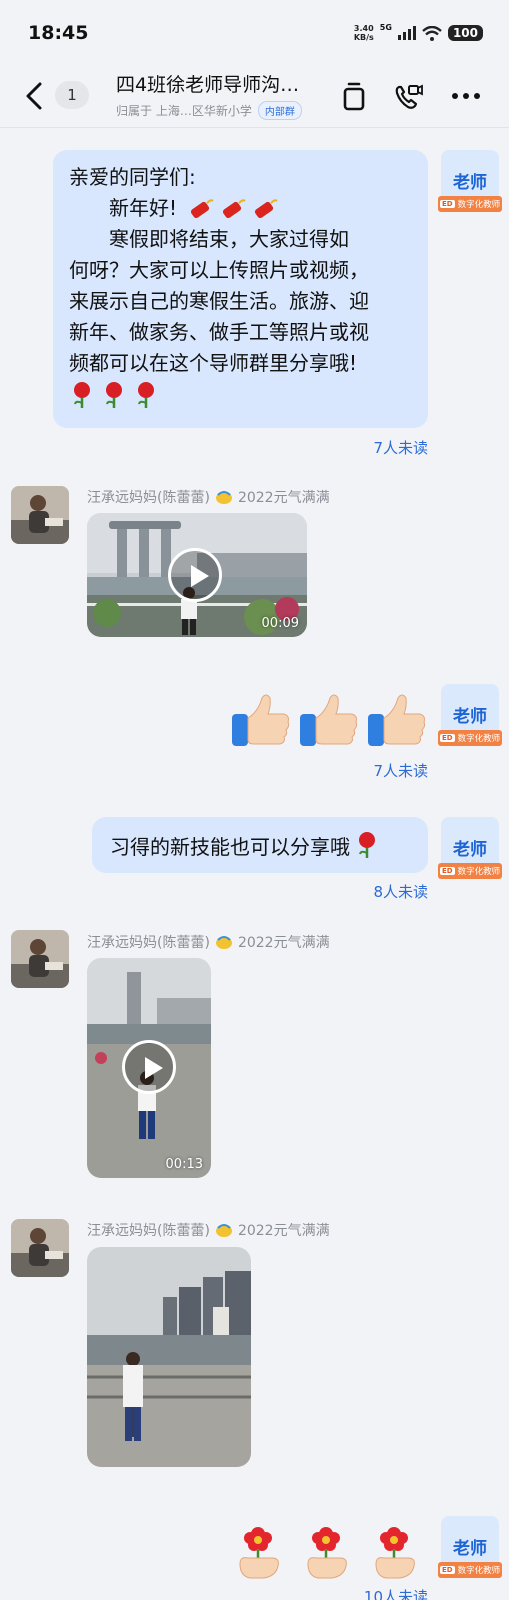 This screenshot has height=1600, width=509. Describe the element at coordinates (363, 33) in the screenshot. I see `net-speed: 3.40 KB/s` at that location.